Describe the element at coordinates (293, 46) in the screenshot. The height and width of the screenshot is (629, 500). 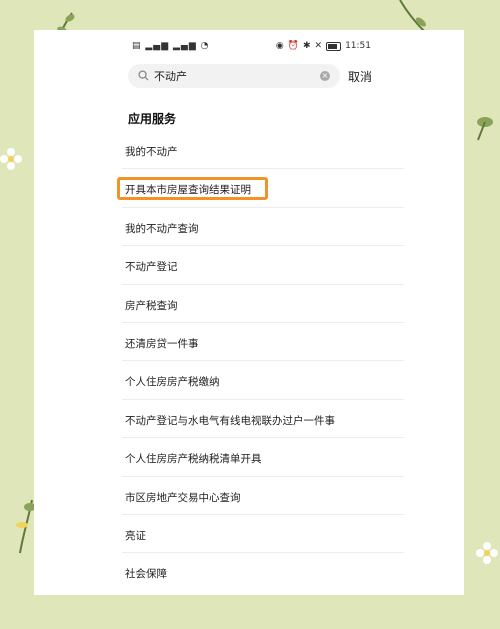
I see `alarm-icon: ⏰` at that location.